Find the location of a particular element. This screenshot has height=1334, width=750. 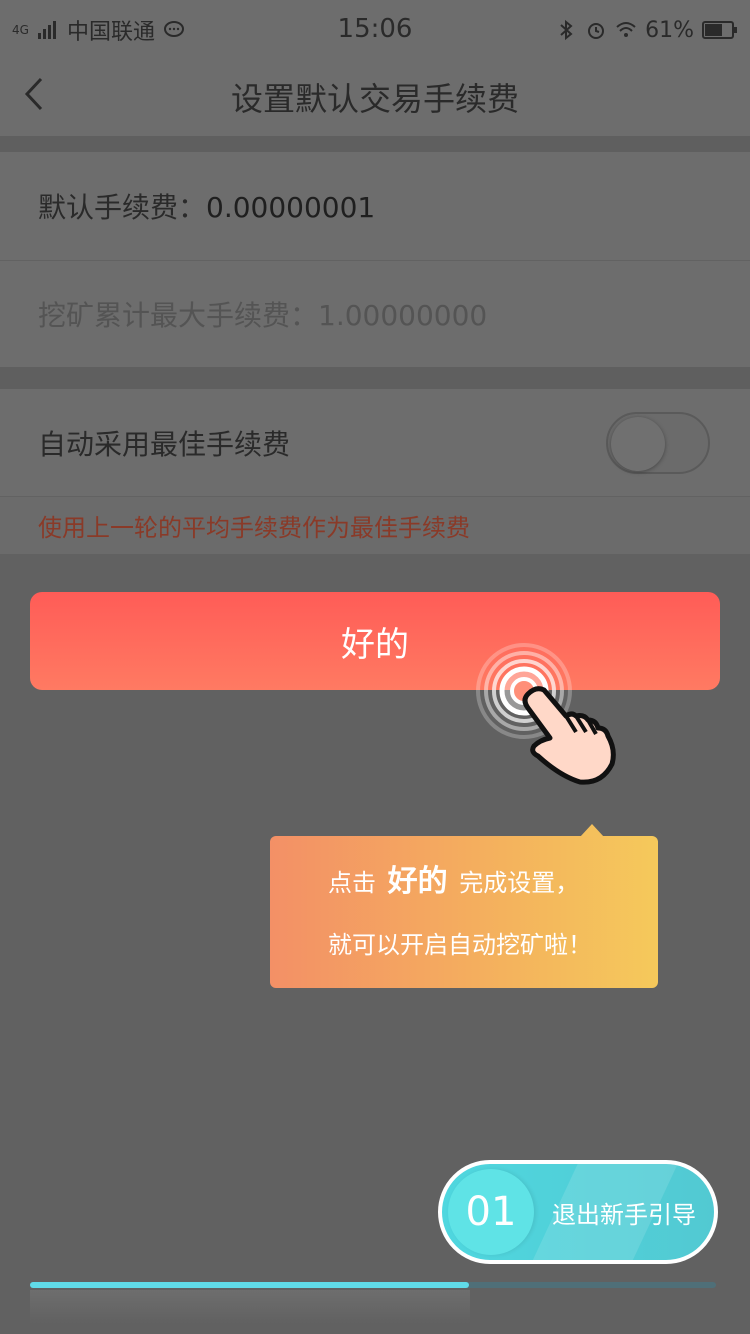

tooltip-highlight: 好的 is located at coordinates (417, 881).